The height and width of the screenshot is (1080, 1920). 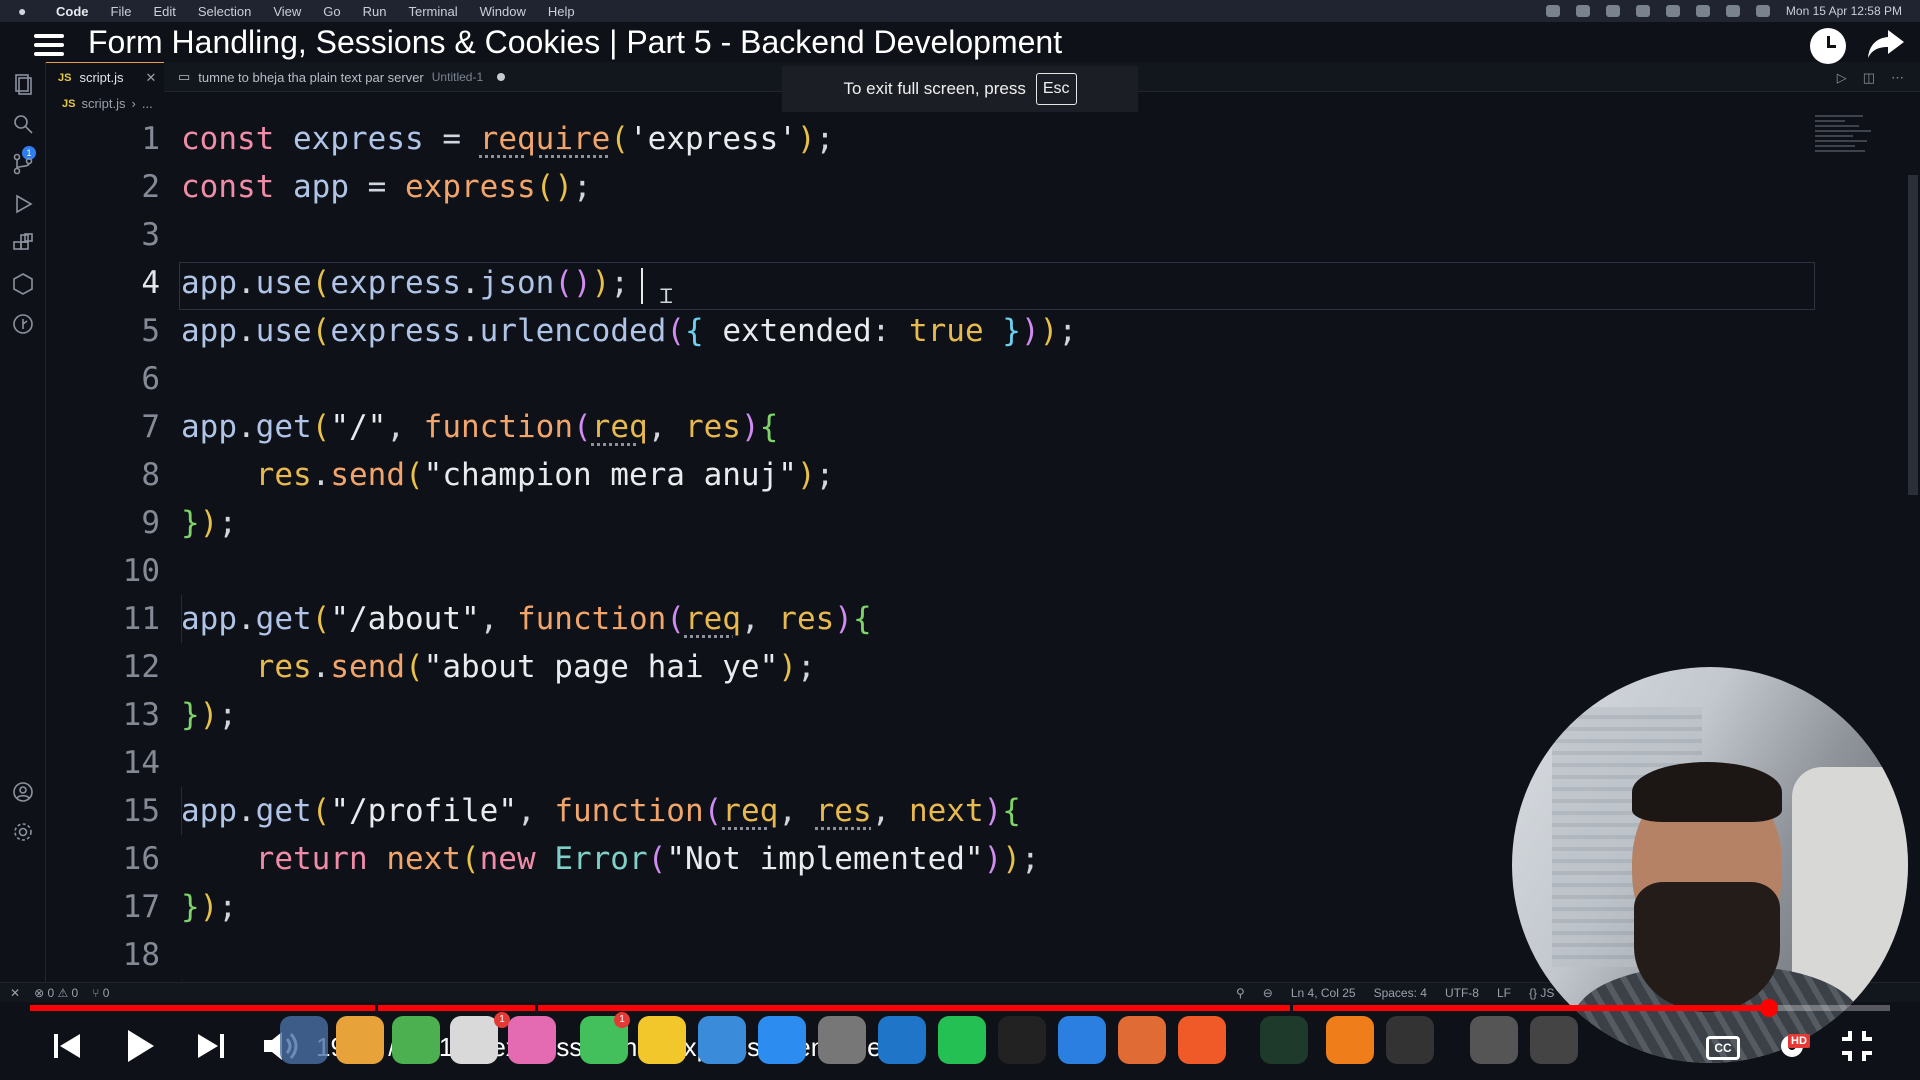 What do you see at coordinates (1541, 993) in the screenshot?
I see `language-mode: {} JS` at bounding box center [1541, 993].